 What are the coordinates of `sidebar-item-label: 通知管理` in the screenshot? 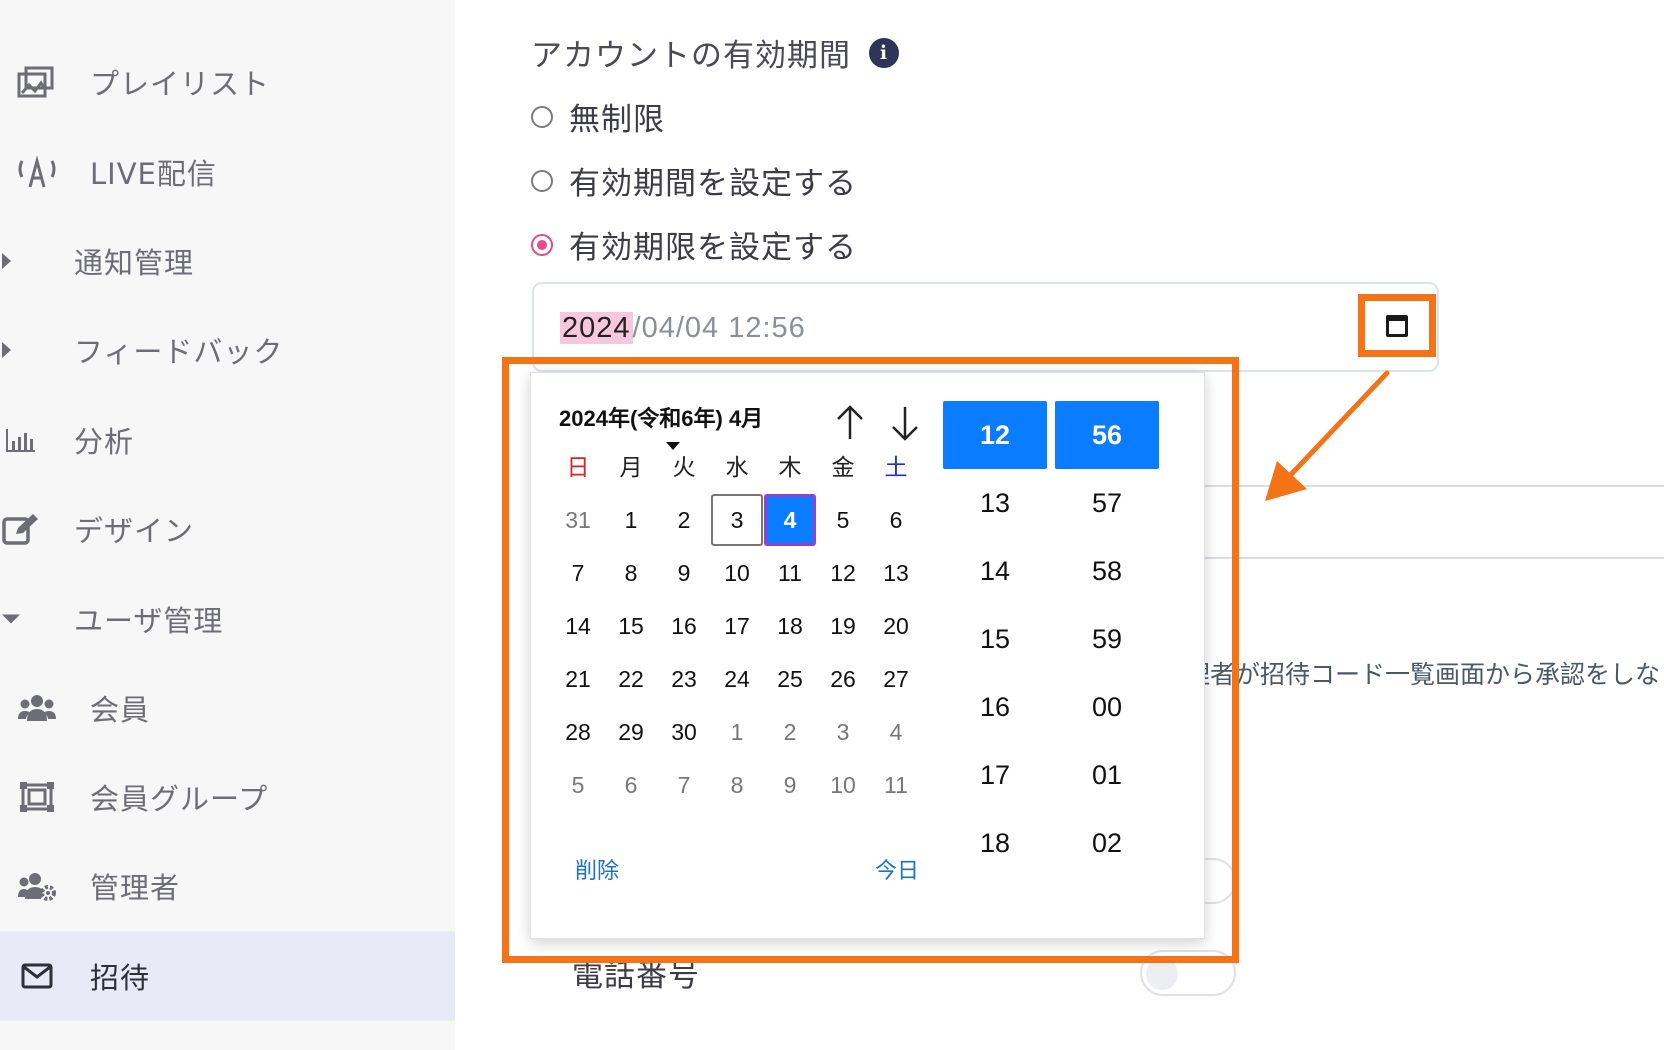 It's located at (134, 263).